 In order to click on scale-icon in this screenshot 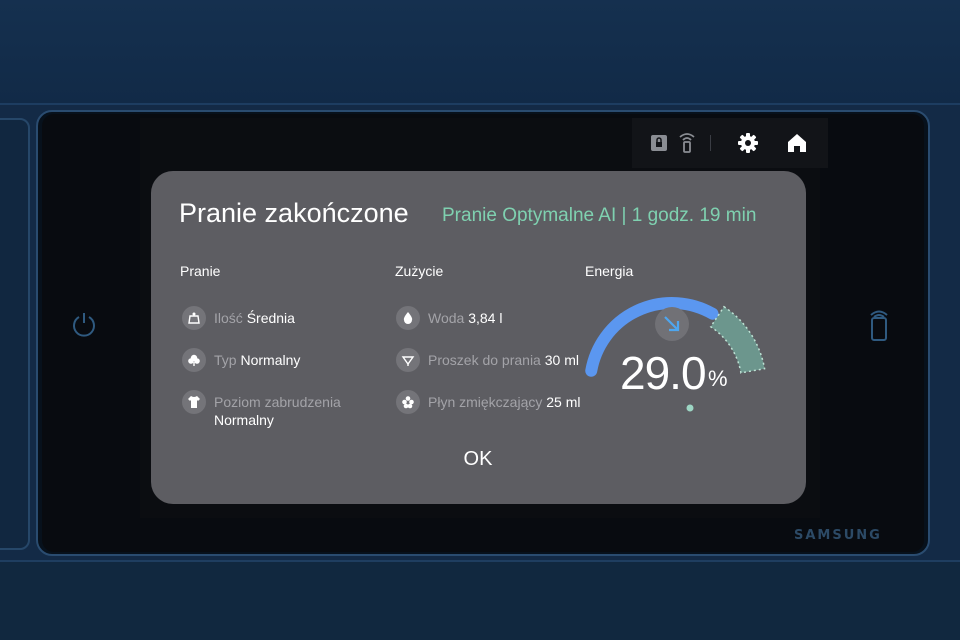, I will do `click(194, 318)`.